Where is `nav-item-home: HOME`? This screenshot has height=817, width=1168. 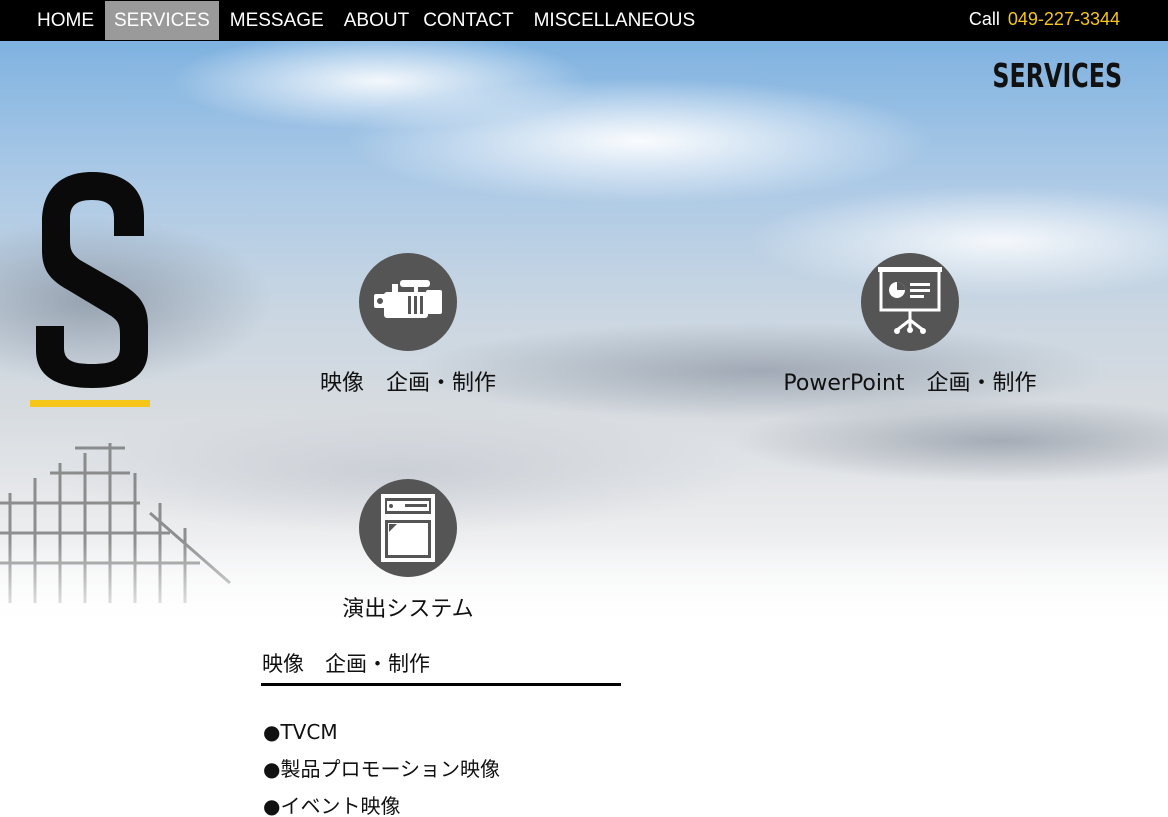
nav-item-home: HOME is located at coordinates (65, 20).